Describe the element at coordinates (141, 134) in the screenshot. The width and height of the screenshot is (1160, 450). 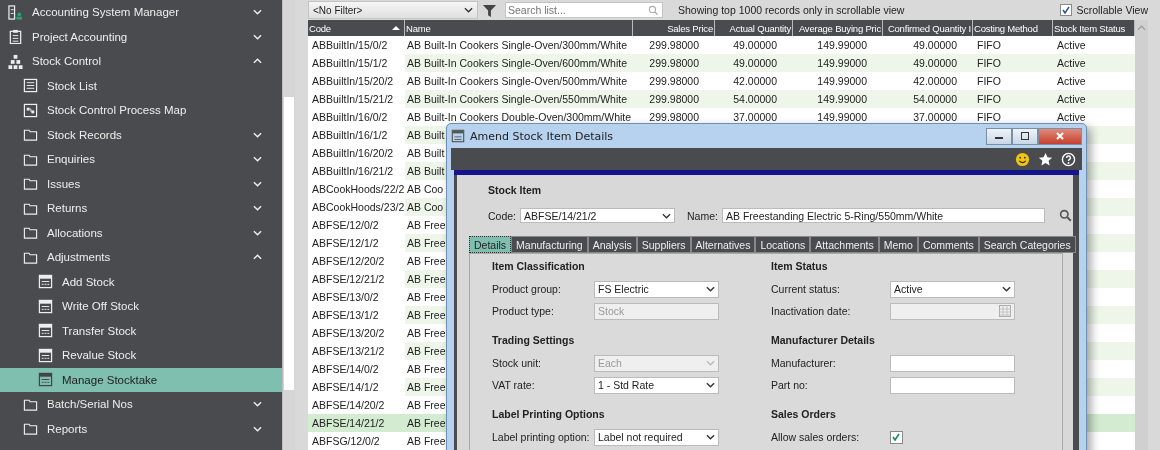
I see `nav-item: Stock Records` at that location.